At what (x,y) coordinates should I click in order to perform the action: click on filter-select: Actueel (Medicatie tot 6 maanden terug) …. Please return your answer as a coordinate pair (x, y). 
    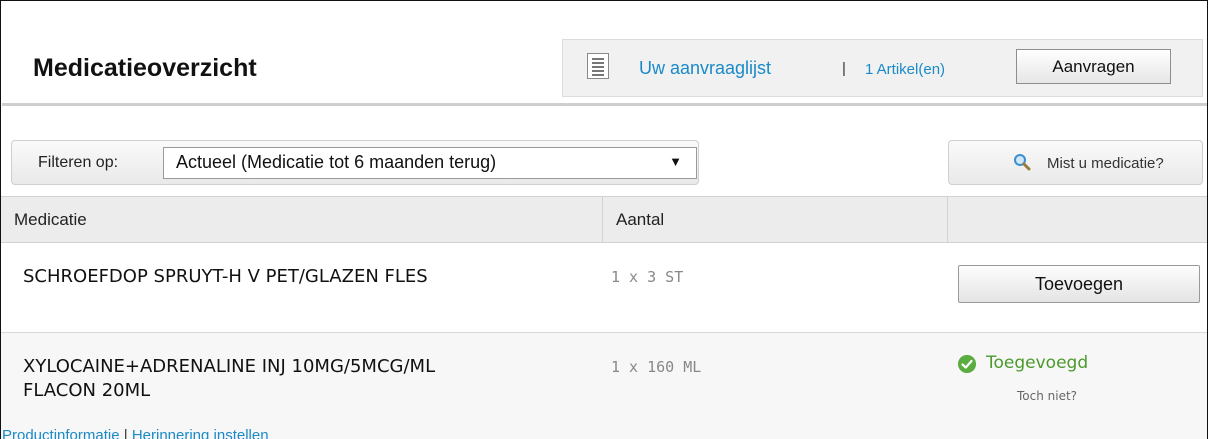
    Looking at the image, I should click on (430, 163).